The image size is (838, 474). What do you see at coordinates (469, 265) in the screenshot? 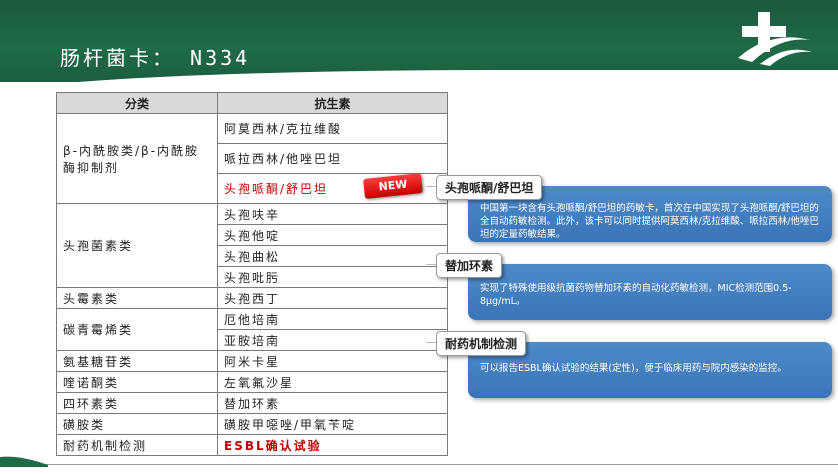
I see `feature-card-label: 替加环素` at bounding box center [469, 265].